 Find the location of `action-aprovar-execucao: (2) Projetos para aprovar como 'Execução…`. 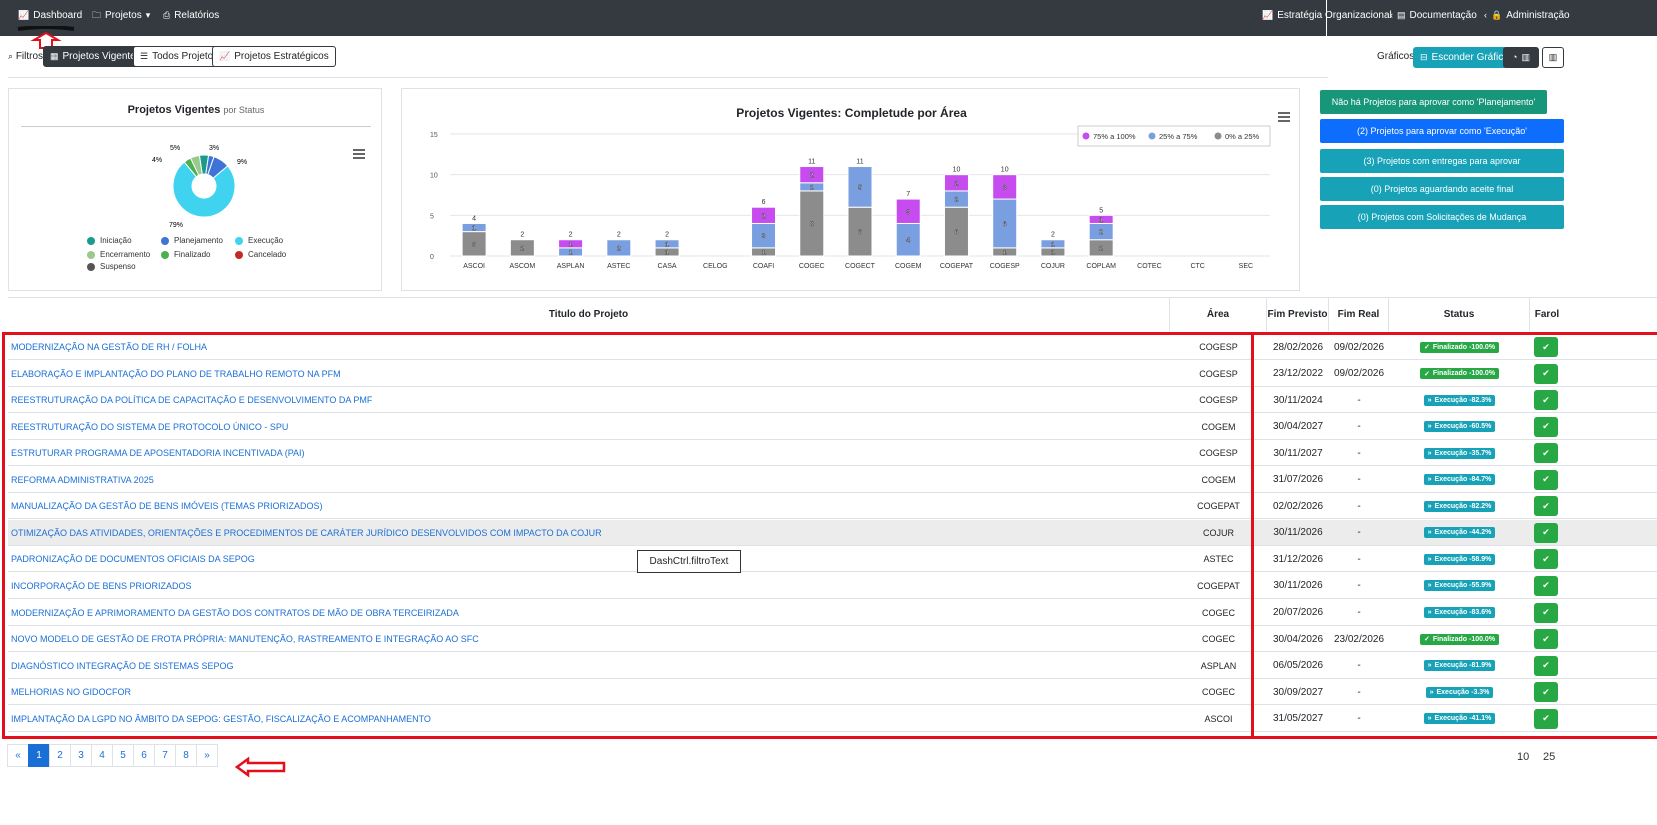

action-aprovar-execucao: (2) Projetos para aprovar como 'Execução… is located at coordinates (1442, 131).